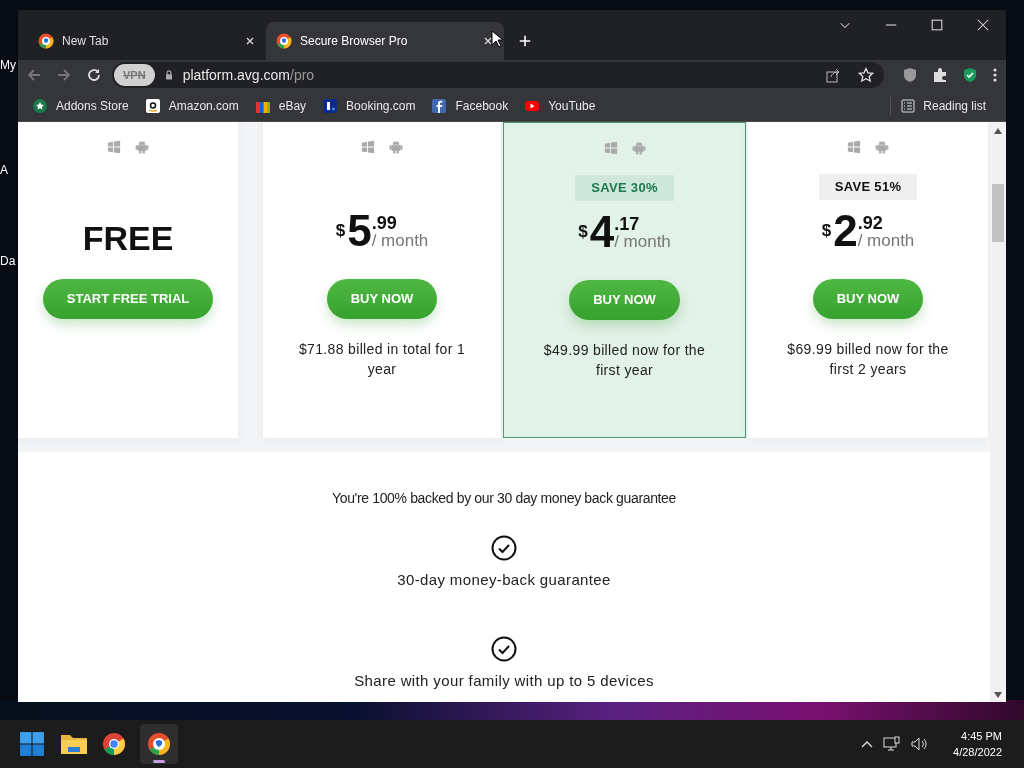 Image resolution: width=1024 pixels, height=768 pixels. What do you see at coordinates (998, 213) in the screenshot?
I see `scrollbar-thumb` at bounding box center [998, 213].